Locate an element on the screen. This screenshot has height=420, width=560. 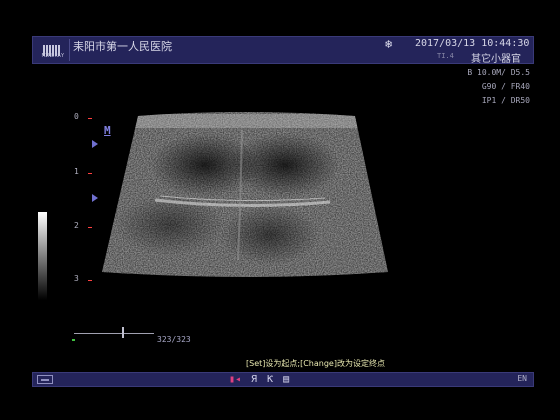
report-icon: ▤ is located at coordinates (286, 379).